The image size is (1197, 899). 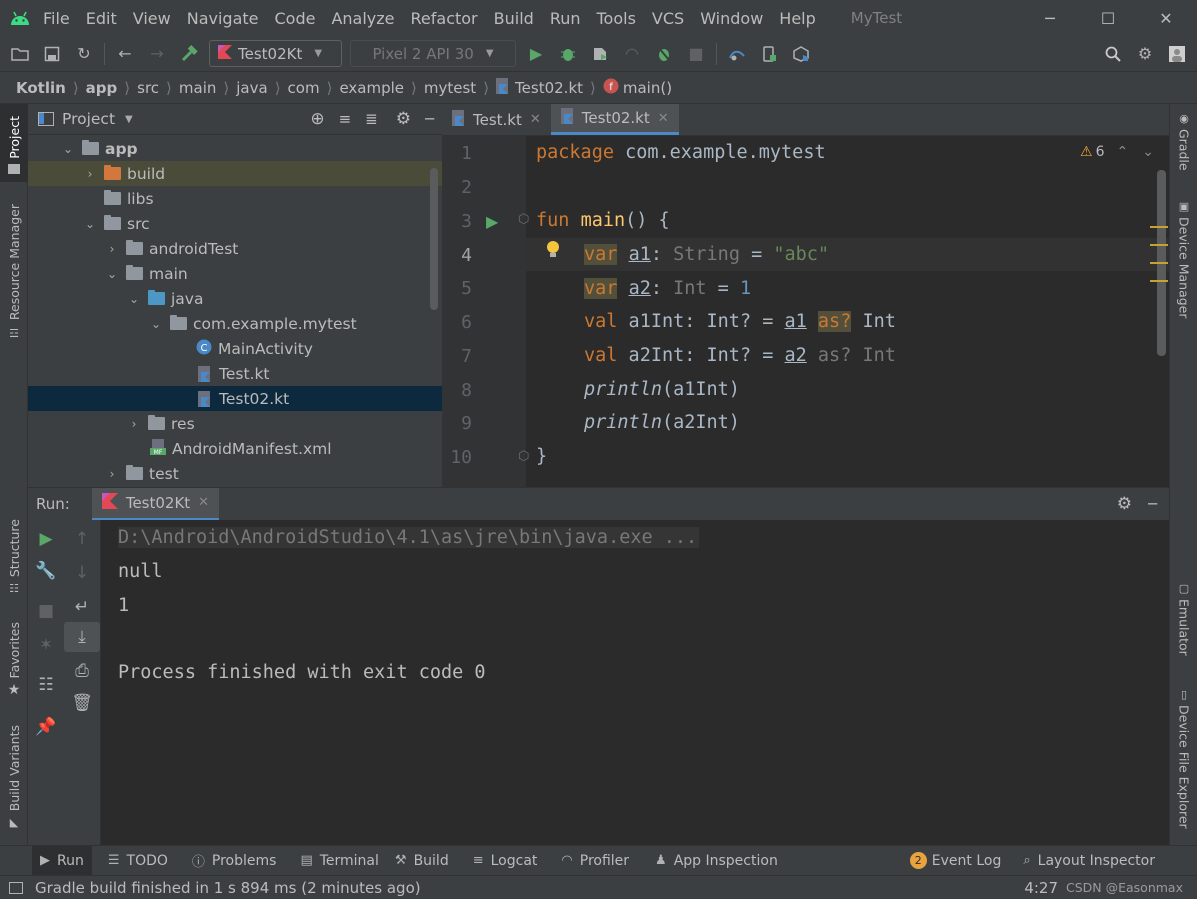 What do you see at coordinates (52, 54) in the screenshot?
I see `save-all-icon` at bounding box center [52, 54].